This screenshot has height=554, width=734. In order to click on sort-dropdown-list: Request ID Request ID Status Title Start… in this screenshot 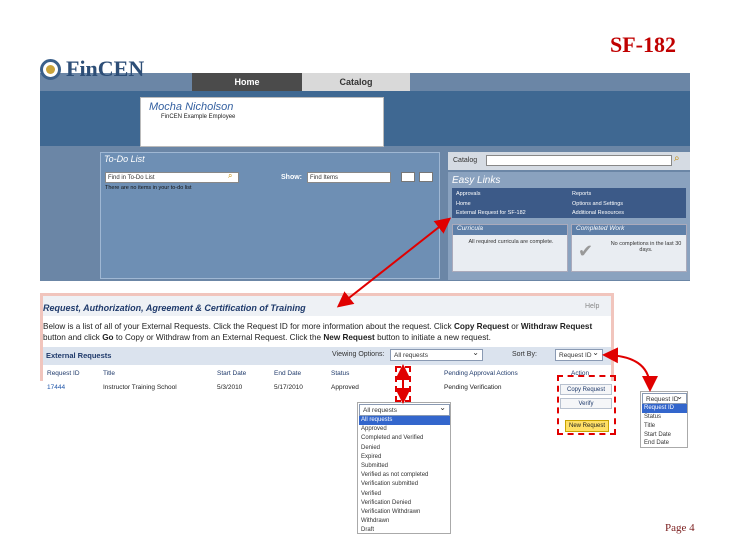, I will do `click(664, 419)`.